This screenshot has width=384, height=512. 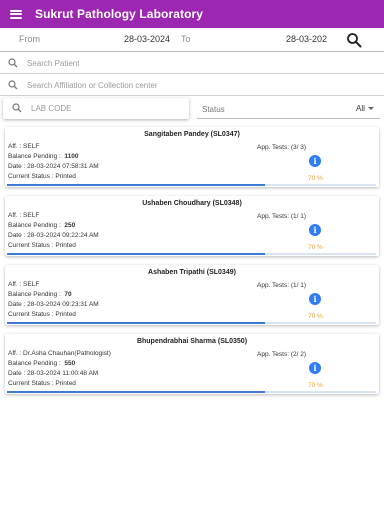 I want to click on from-label: From, so click(x=29, y=39).